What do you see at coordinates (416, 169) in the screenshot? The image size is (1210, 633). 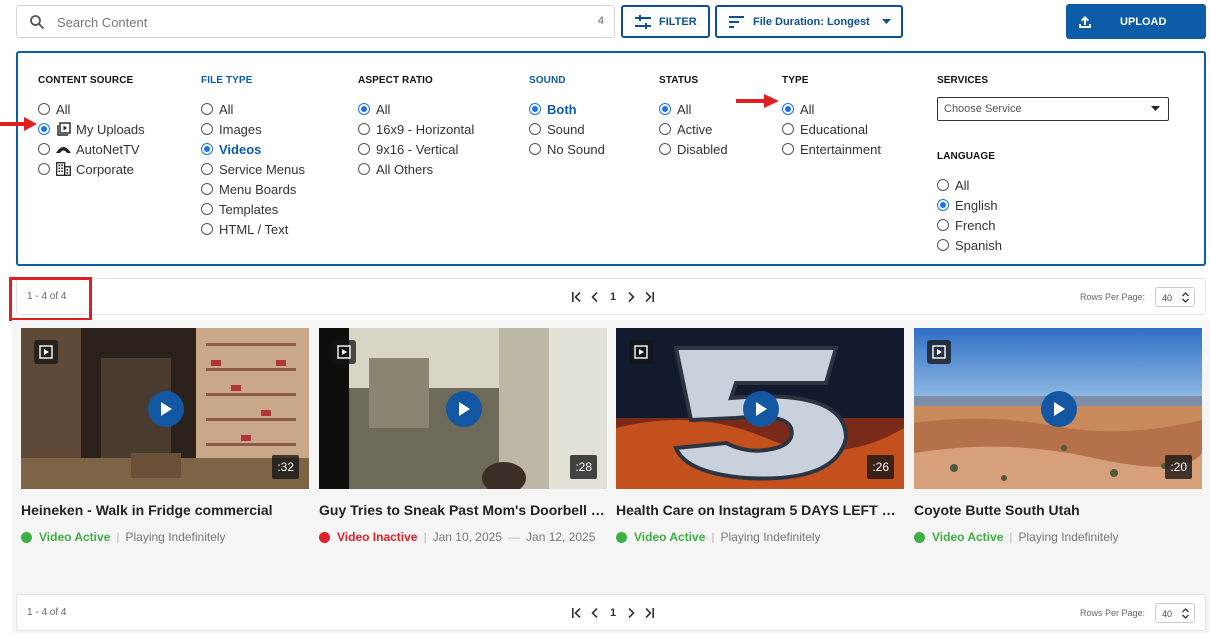 I see `aspect-ratio-option-all-others: All Others` at bounding box center [416, 169].